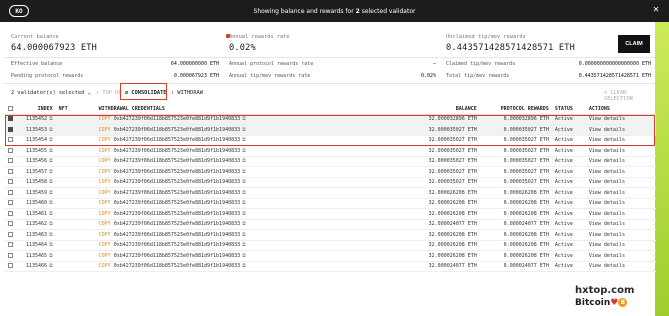  Describe the element at coordinates (39, 256) in the screenshot. I see `validator-index: 1135465 ⧉` at that location.